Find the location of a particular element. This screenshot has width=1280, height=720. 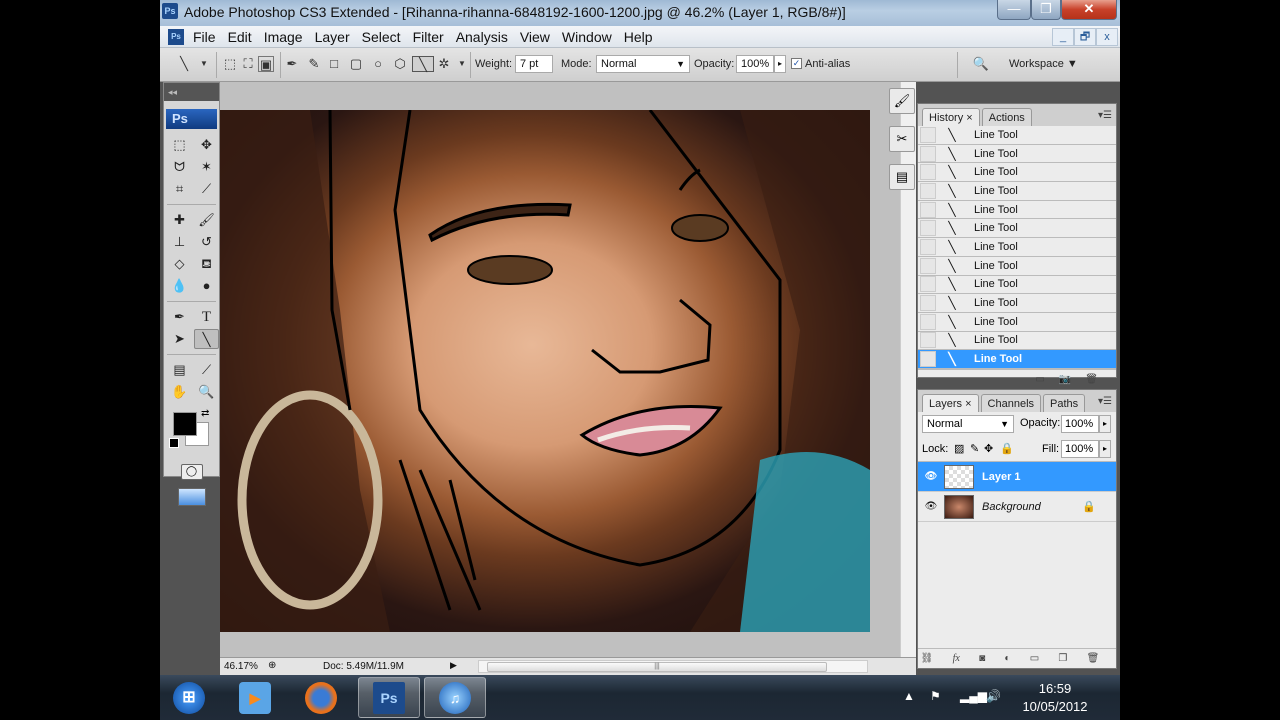

shape-layers-icon: ⬚ is located at coordinates (230, 64).